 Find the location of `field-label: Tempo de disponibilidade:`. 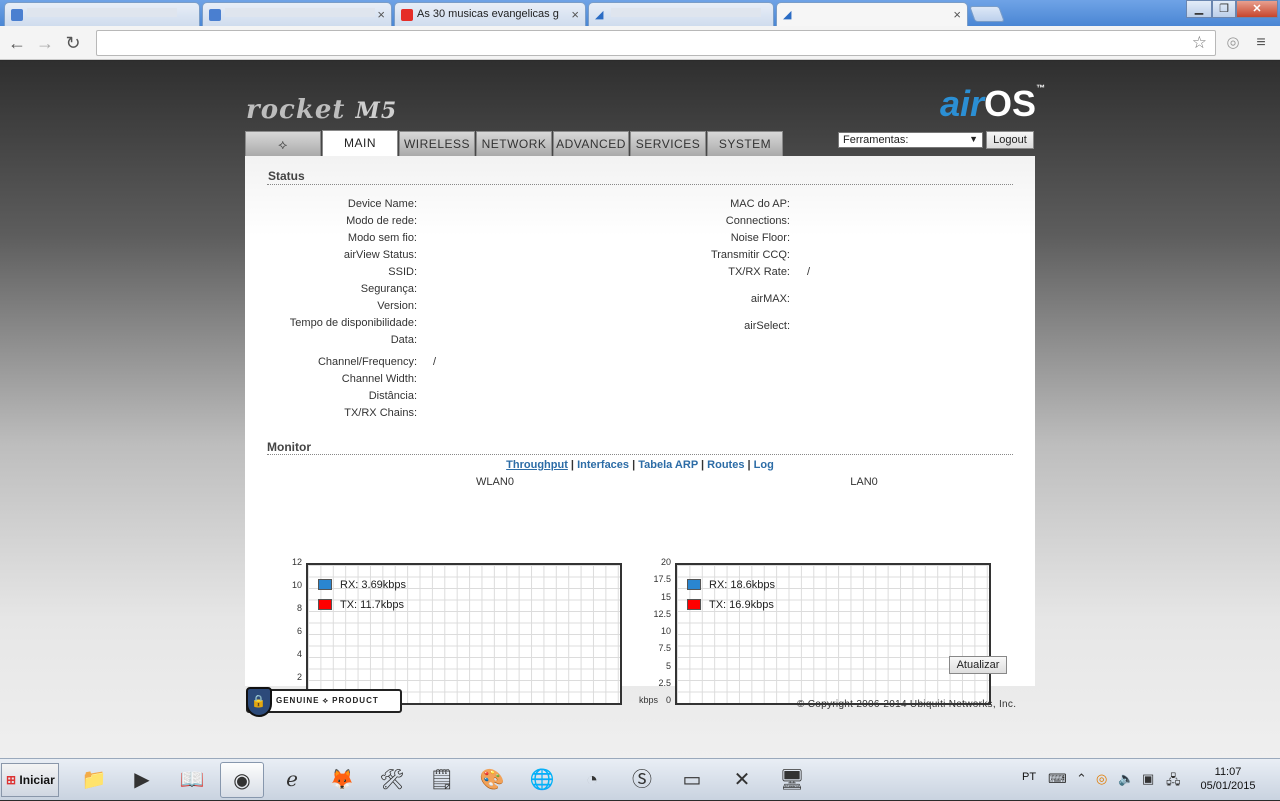

field-label: Tempo de disponibilidade: is located at coordinates (353, 323).